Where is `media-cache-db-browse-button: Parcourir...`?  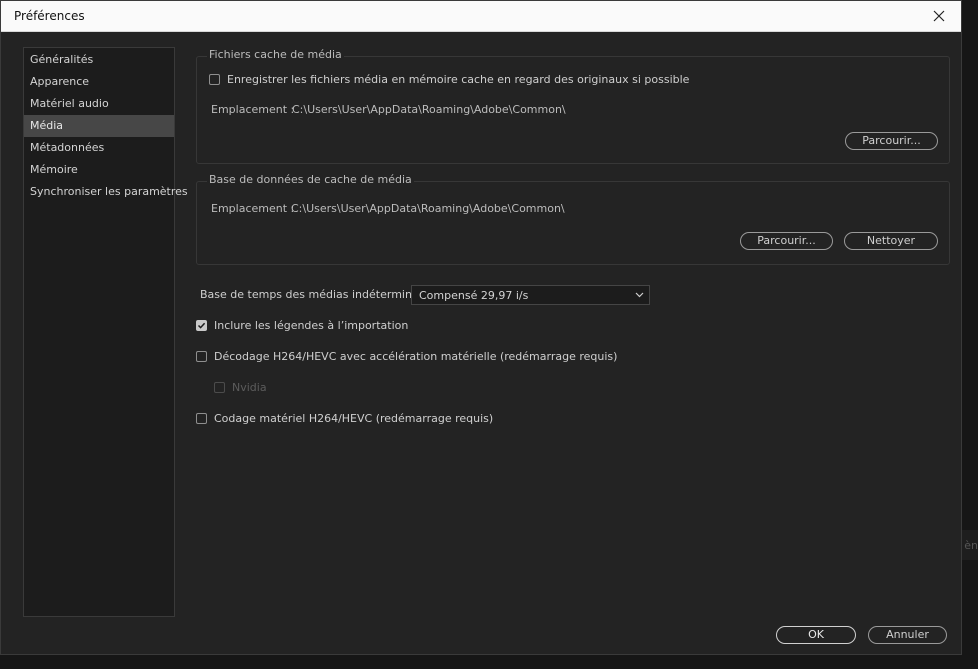 media-cache-db-browse-button: Parcourir... is located at coordinates (786, 241).